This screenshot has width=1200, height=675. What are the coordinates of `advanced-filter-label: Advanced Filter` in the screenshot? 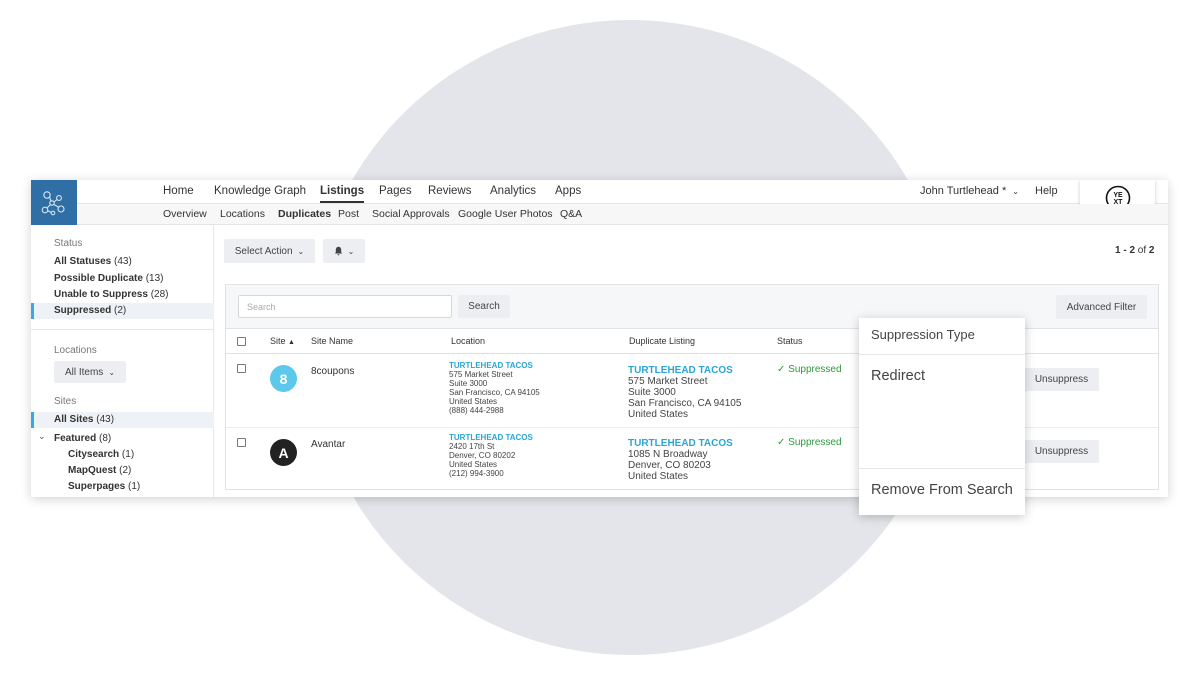 It's located at (1101, 307).